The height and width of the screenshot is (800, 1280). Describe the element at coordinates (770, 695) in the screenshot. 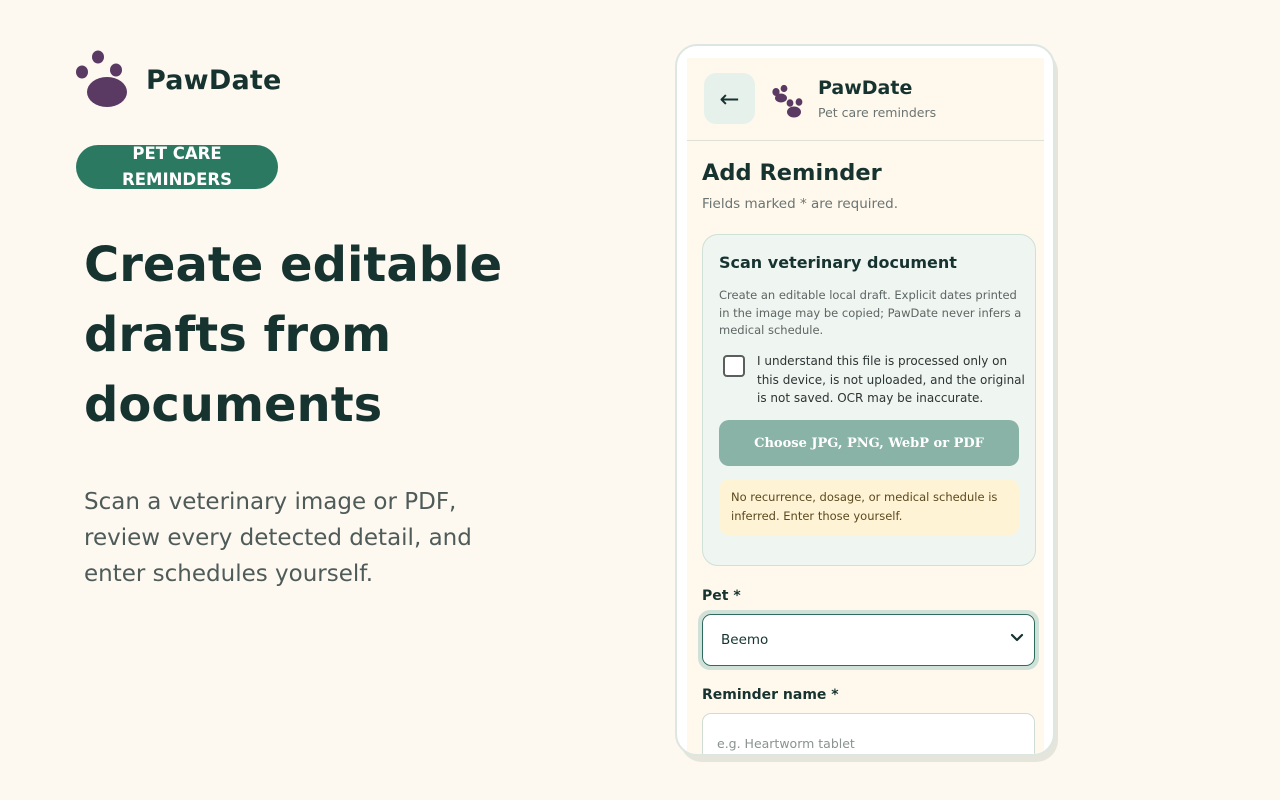

I see `reminder-name-label: Reminder name *` at that location.